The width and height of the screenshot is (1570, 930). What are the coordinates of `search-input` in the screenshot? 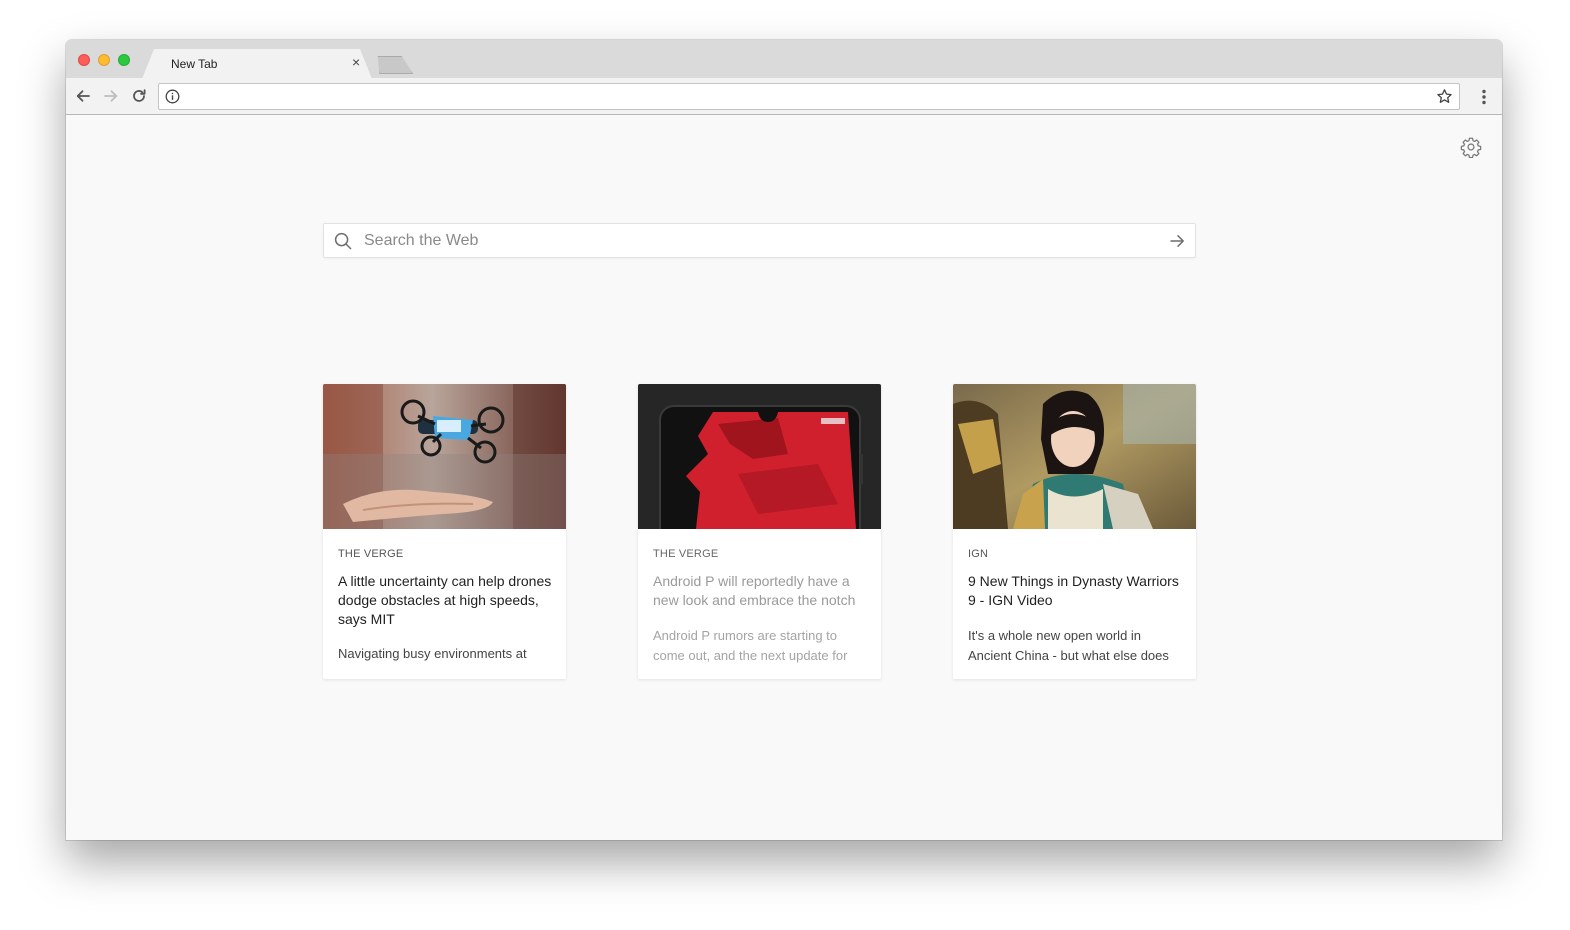 It's located at (754, 240).